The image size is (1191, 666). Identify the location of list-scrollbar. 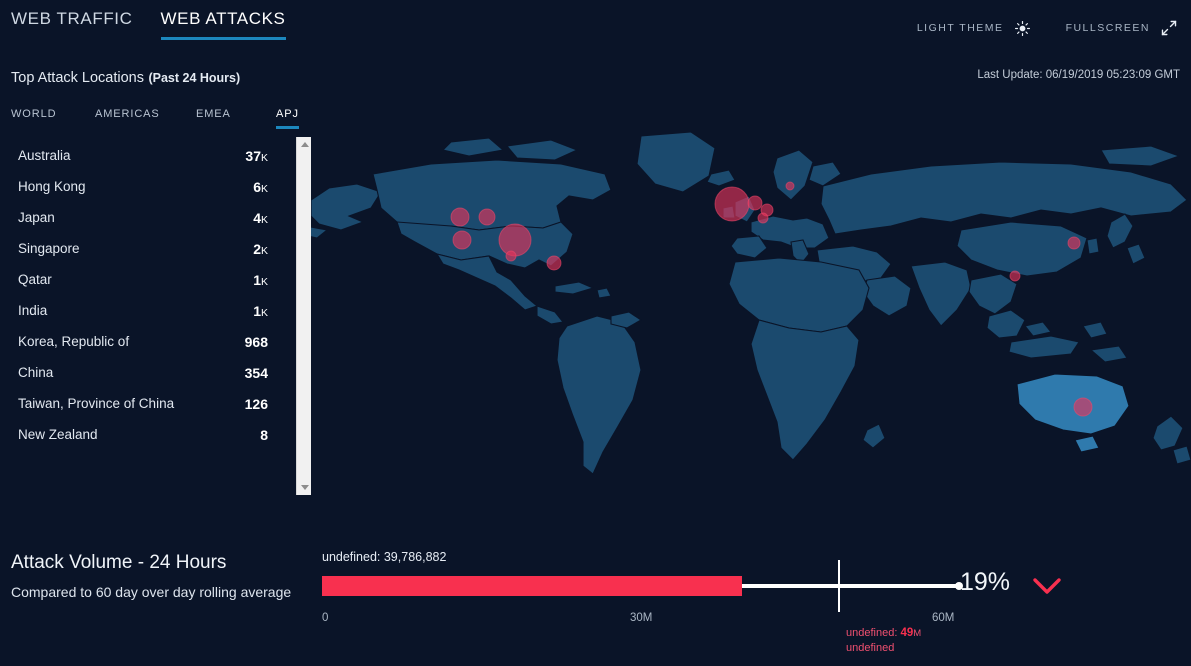
(303, 316).